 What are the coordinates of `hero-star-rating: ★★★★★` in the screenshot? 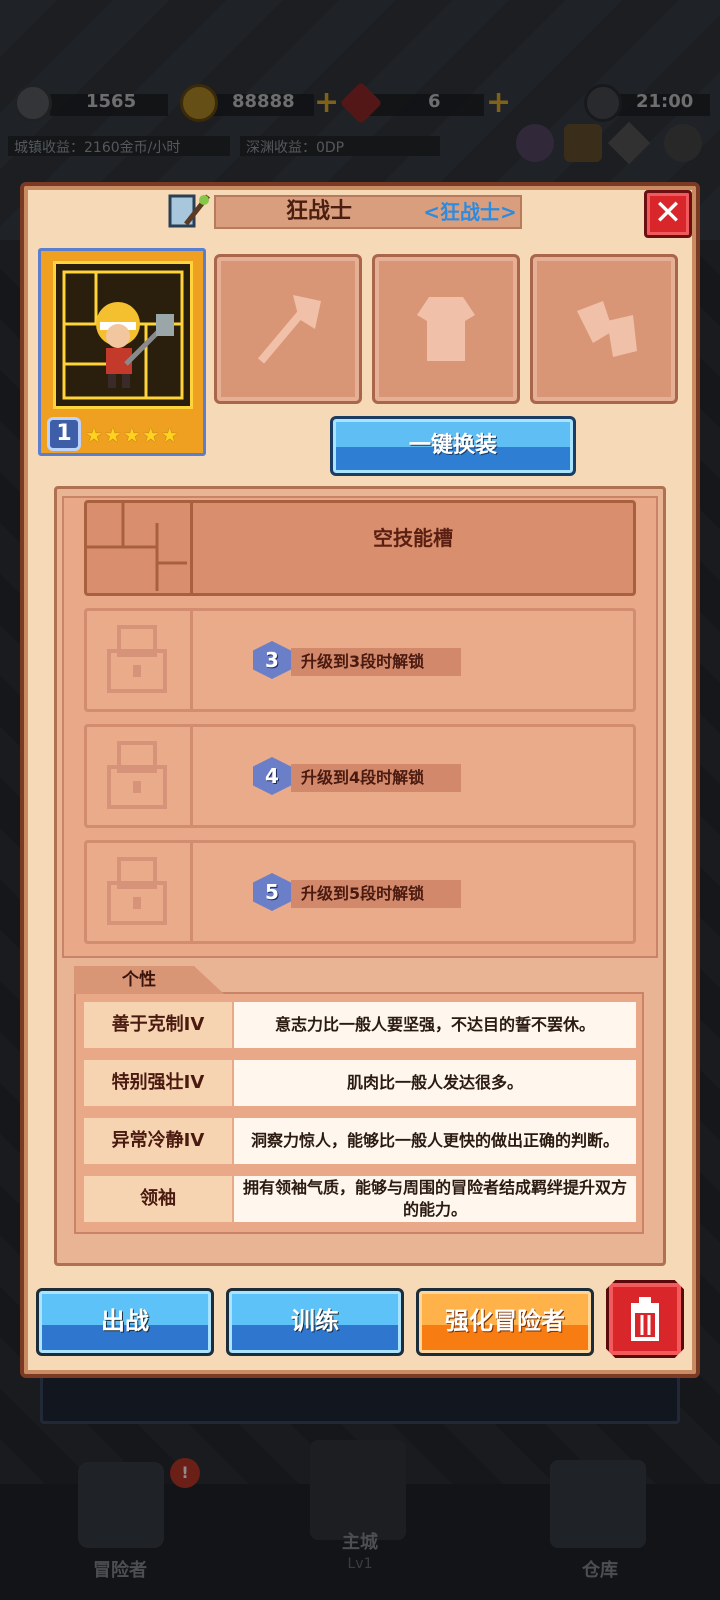 It's located at (132, 435).